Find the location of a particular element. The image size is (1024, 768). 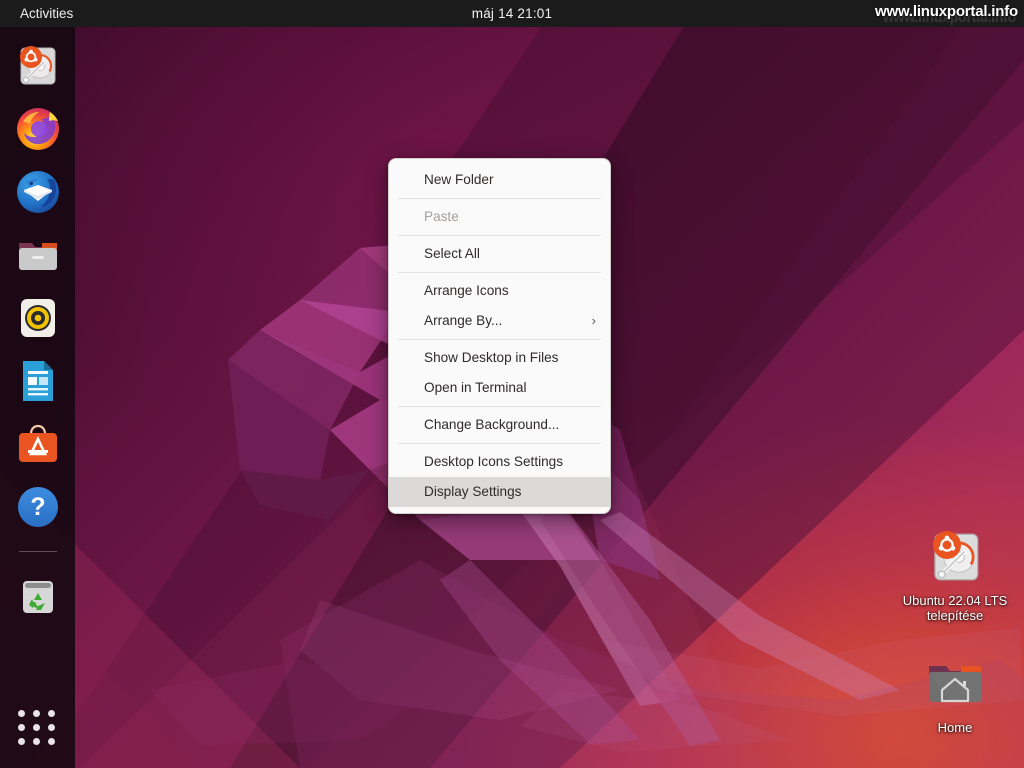

activities-button: Activities is located at coordinates (46, 13).